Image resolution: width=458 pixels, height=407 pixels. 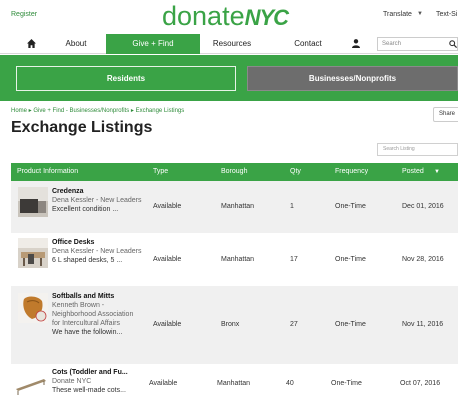 What do you see at coordinates (266, 17) in the screenshot?
I see `logo-nyc-text: NYC` at bounding box center [266, 17].